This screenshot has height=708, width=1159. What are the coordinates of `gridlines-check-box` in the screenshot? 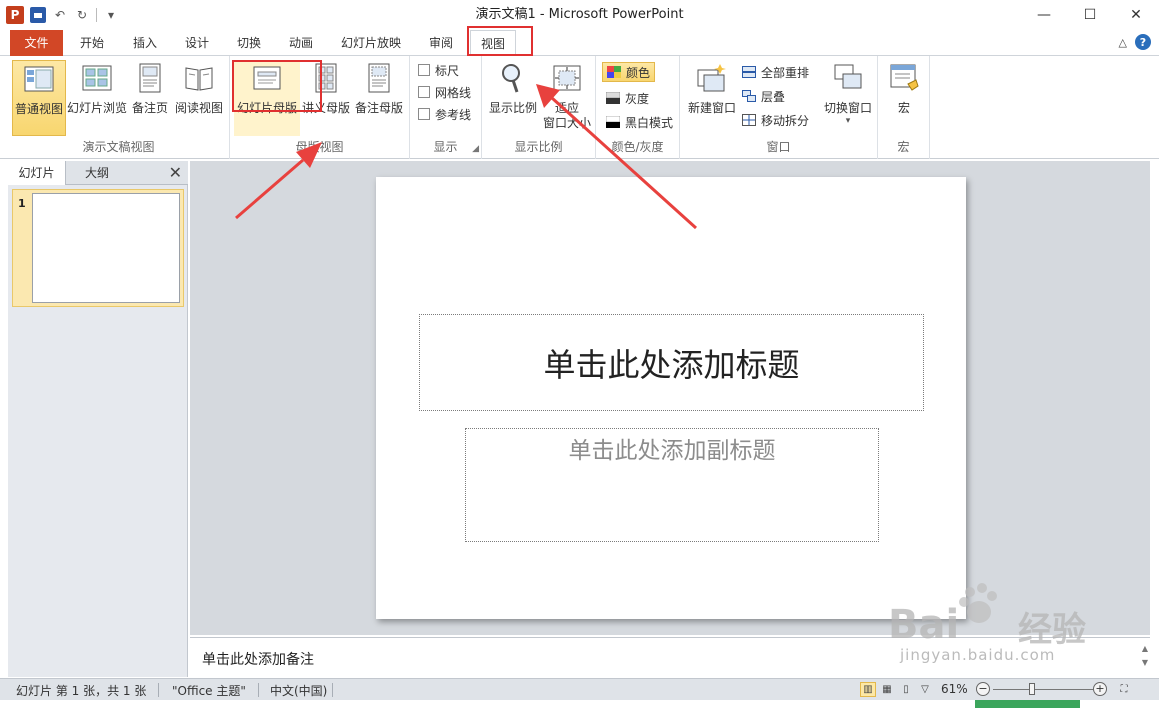 It's located at (424, 92).